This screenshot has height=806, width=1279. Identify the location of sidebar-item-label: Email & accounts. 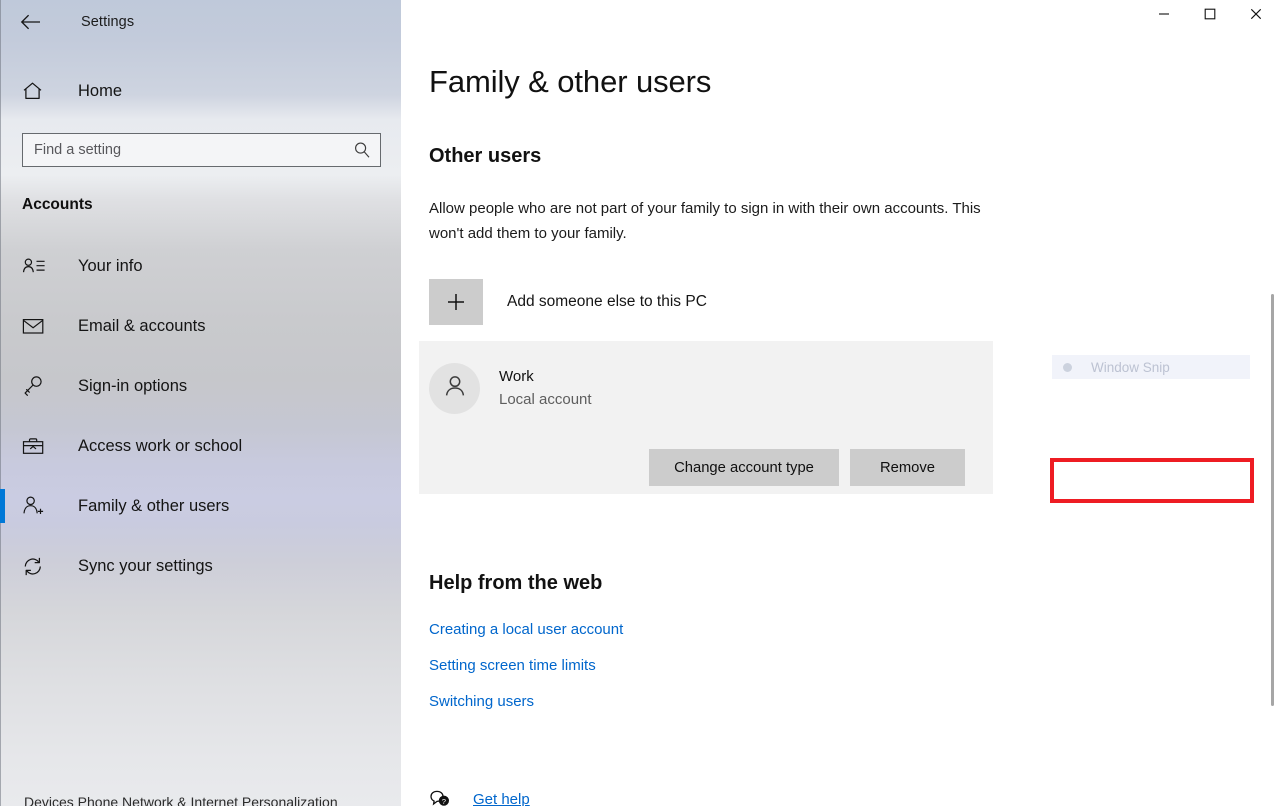
(142, 325).